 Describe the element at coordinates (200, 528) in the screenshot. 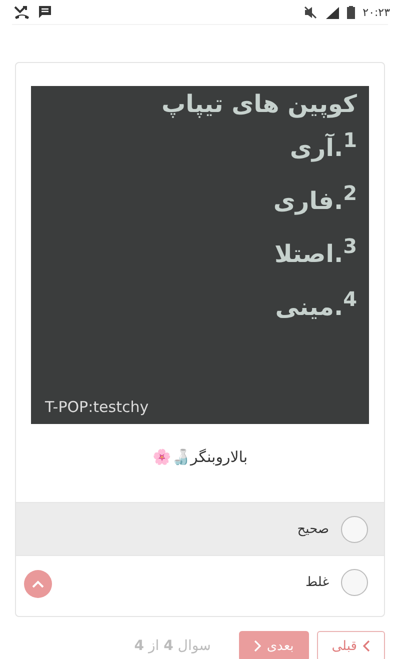

I see `answer-option: صحیح` at that location.